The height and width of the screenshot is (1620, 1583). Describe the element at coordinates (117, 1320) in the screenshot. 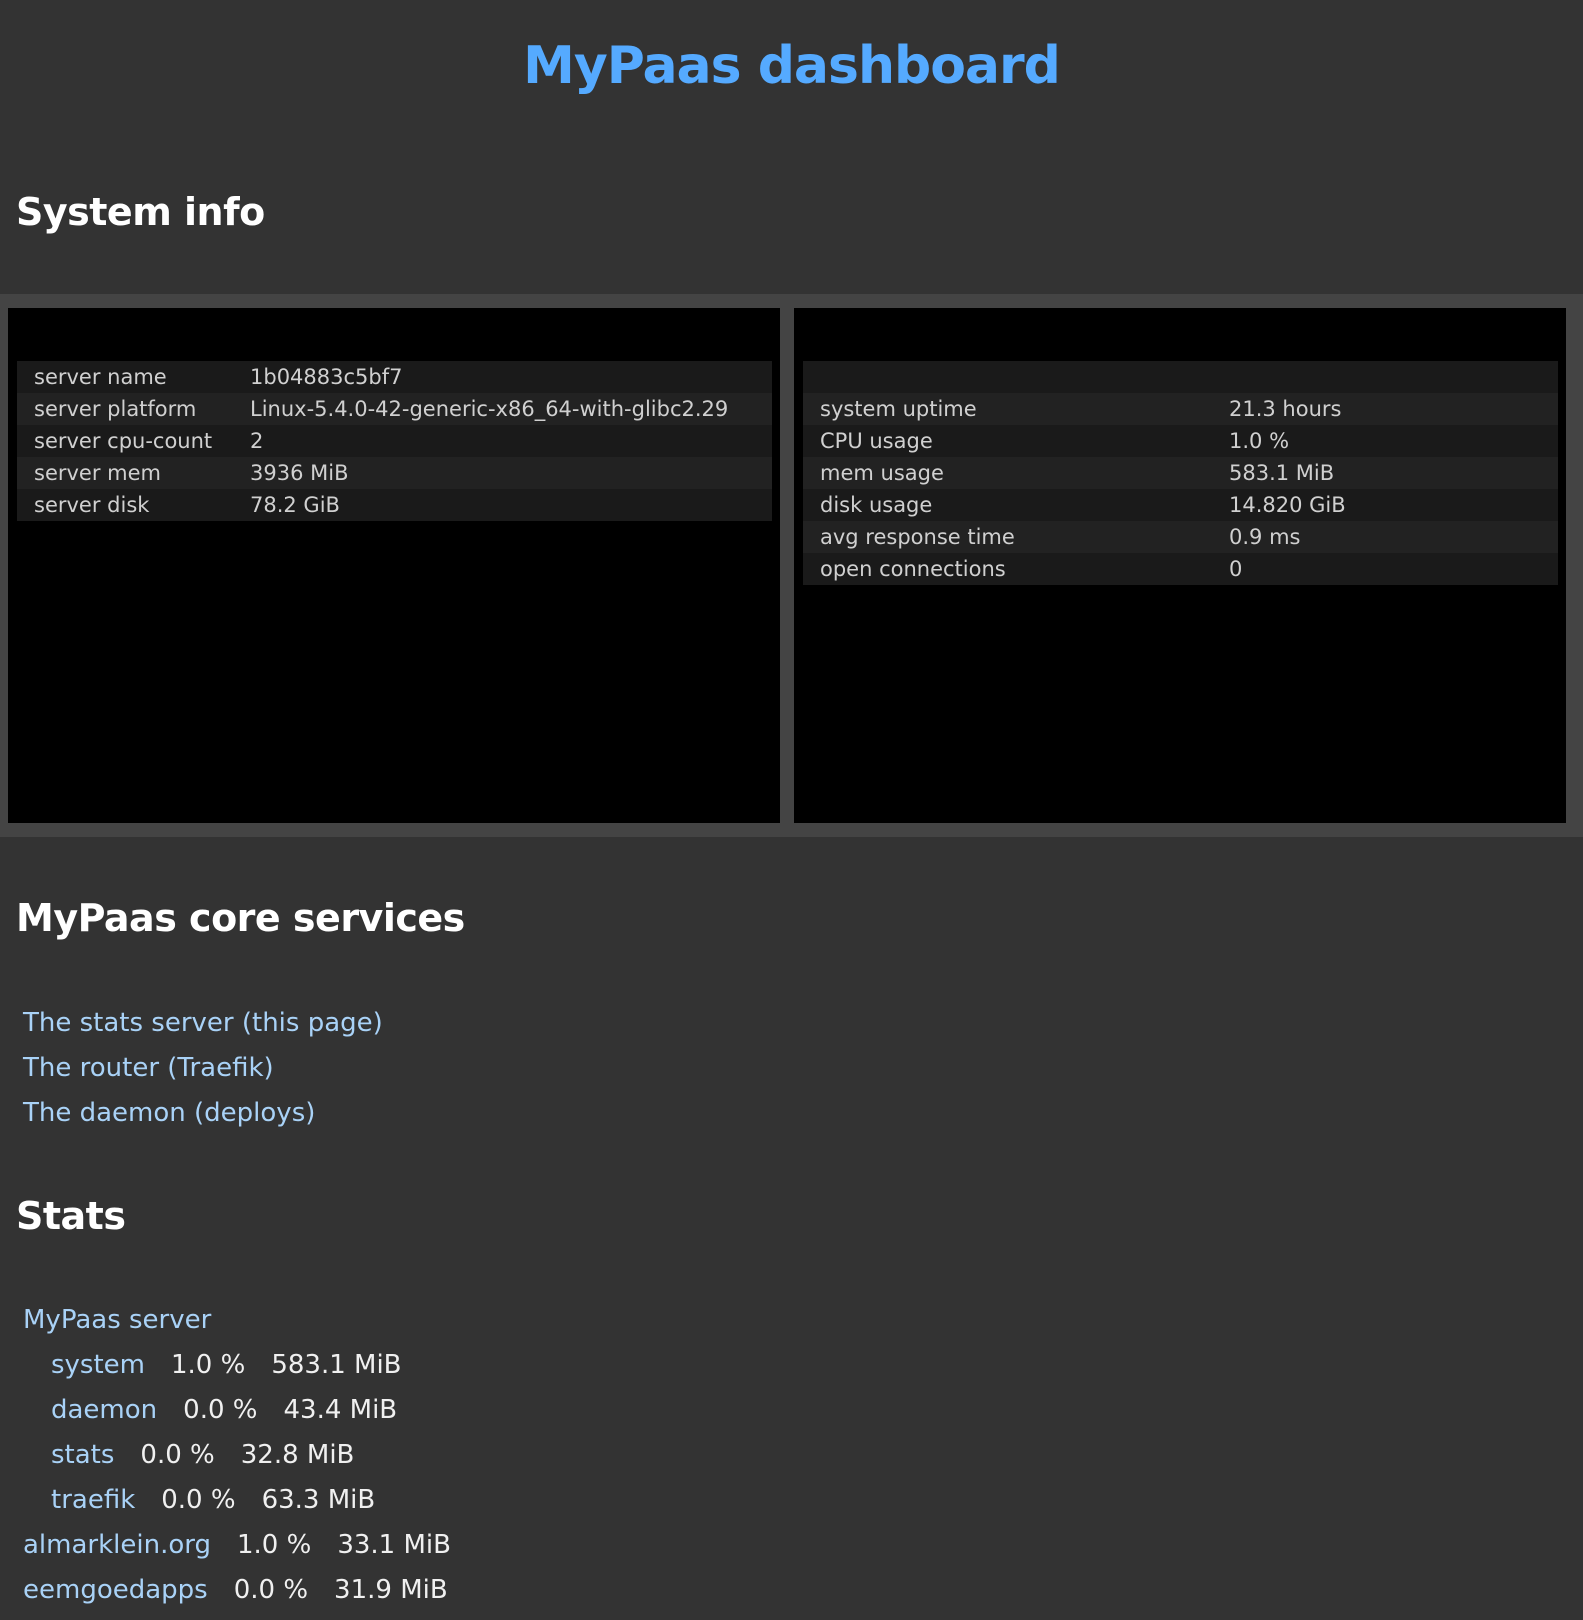

I see `mypaas-server-link: MyPaas server` at that location.